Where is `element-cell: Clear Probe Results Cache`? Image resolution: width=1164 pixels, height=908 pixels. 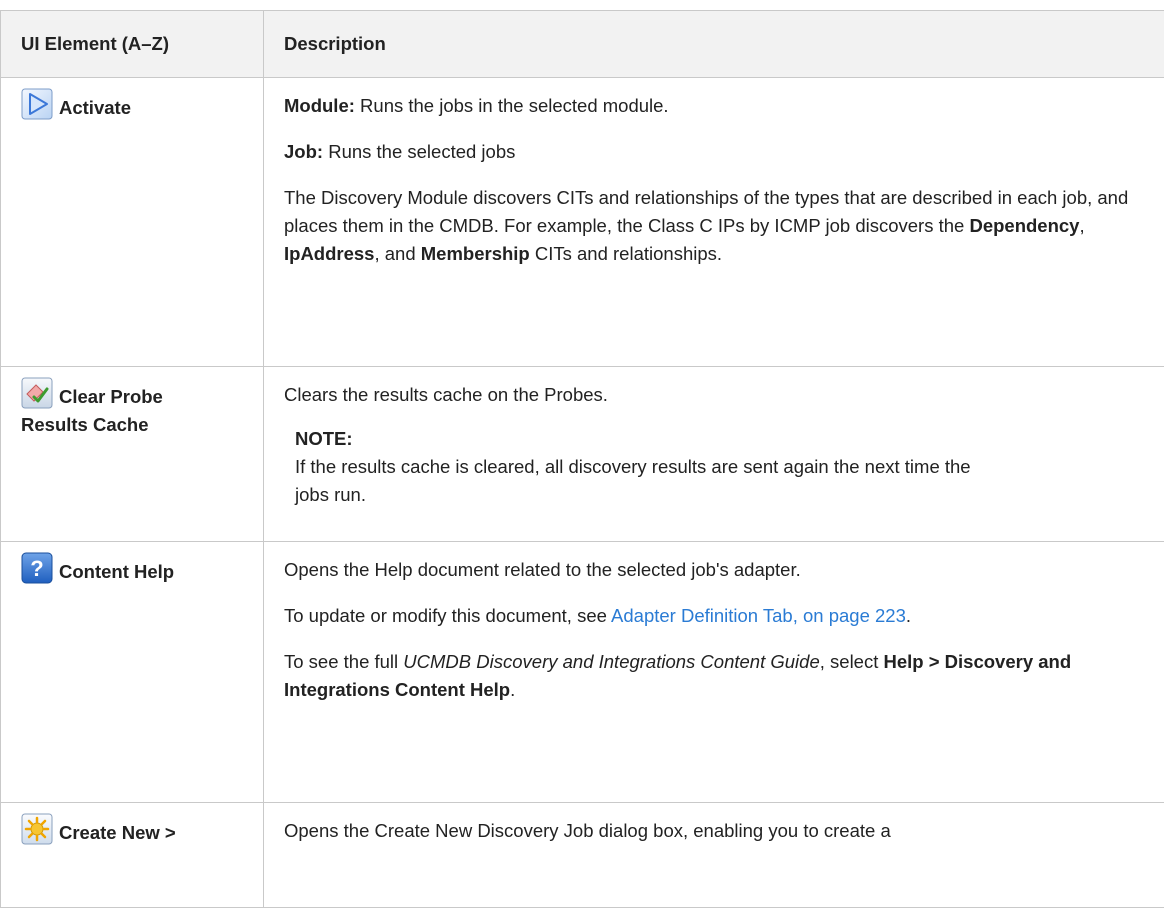 element-cell: Clear Probe Results Cache is located at coordinates (132, 454).